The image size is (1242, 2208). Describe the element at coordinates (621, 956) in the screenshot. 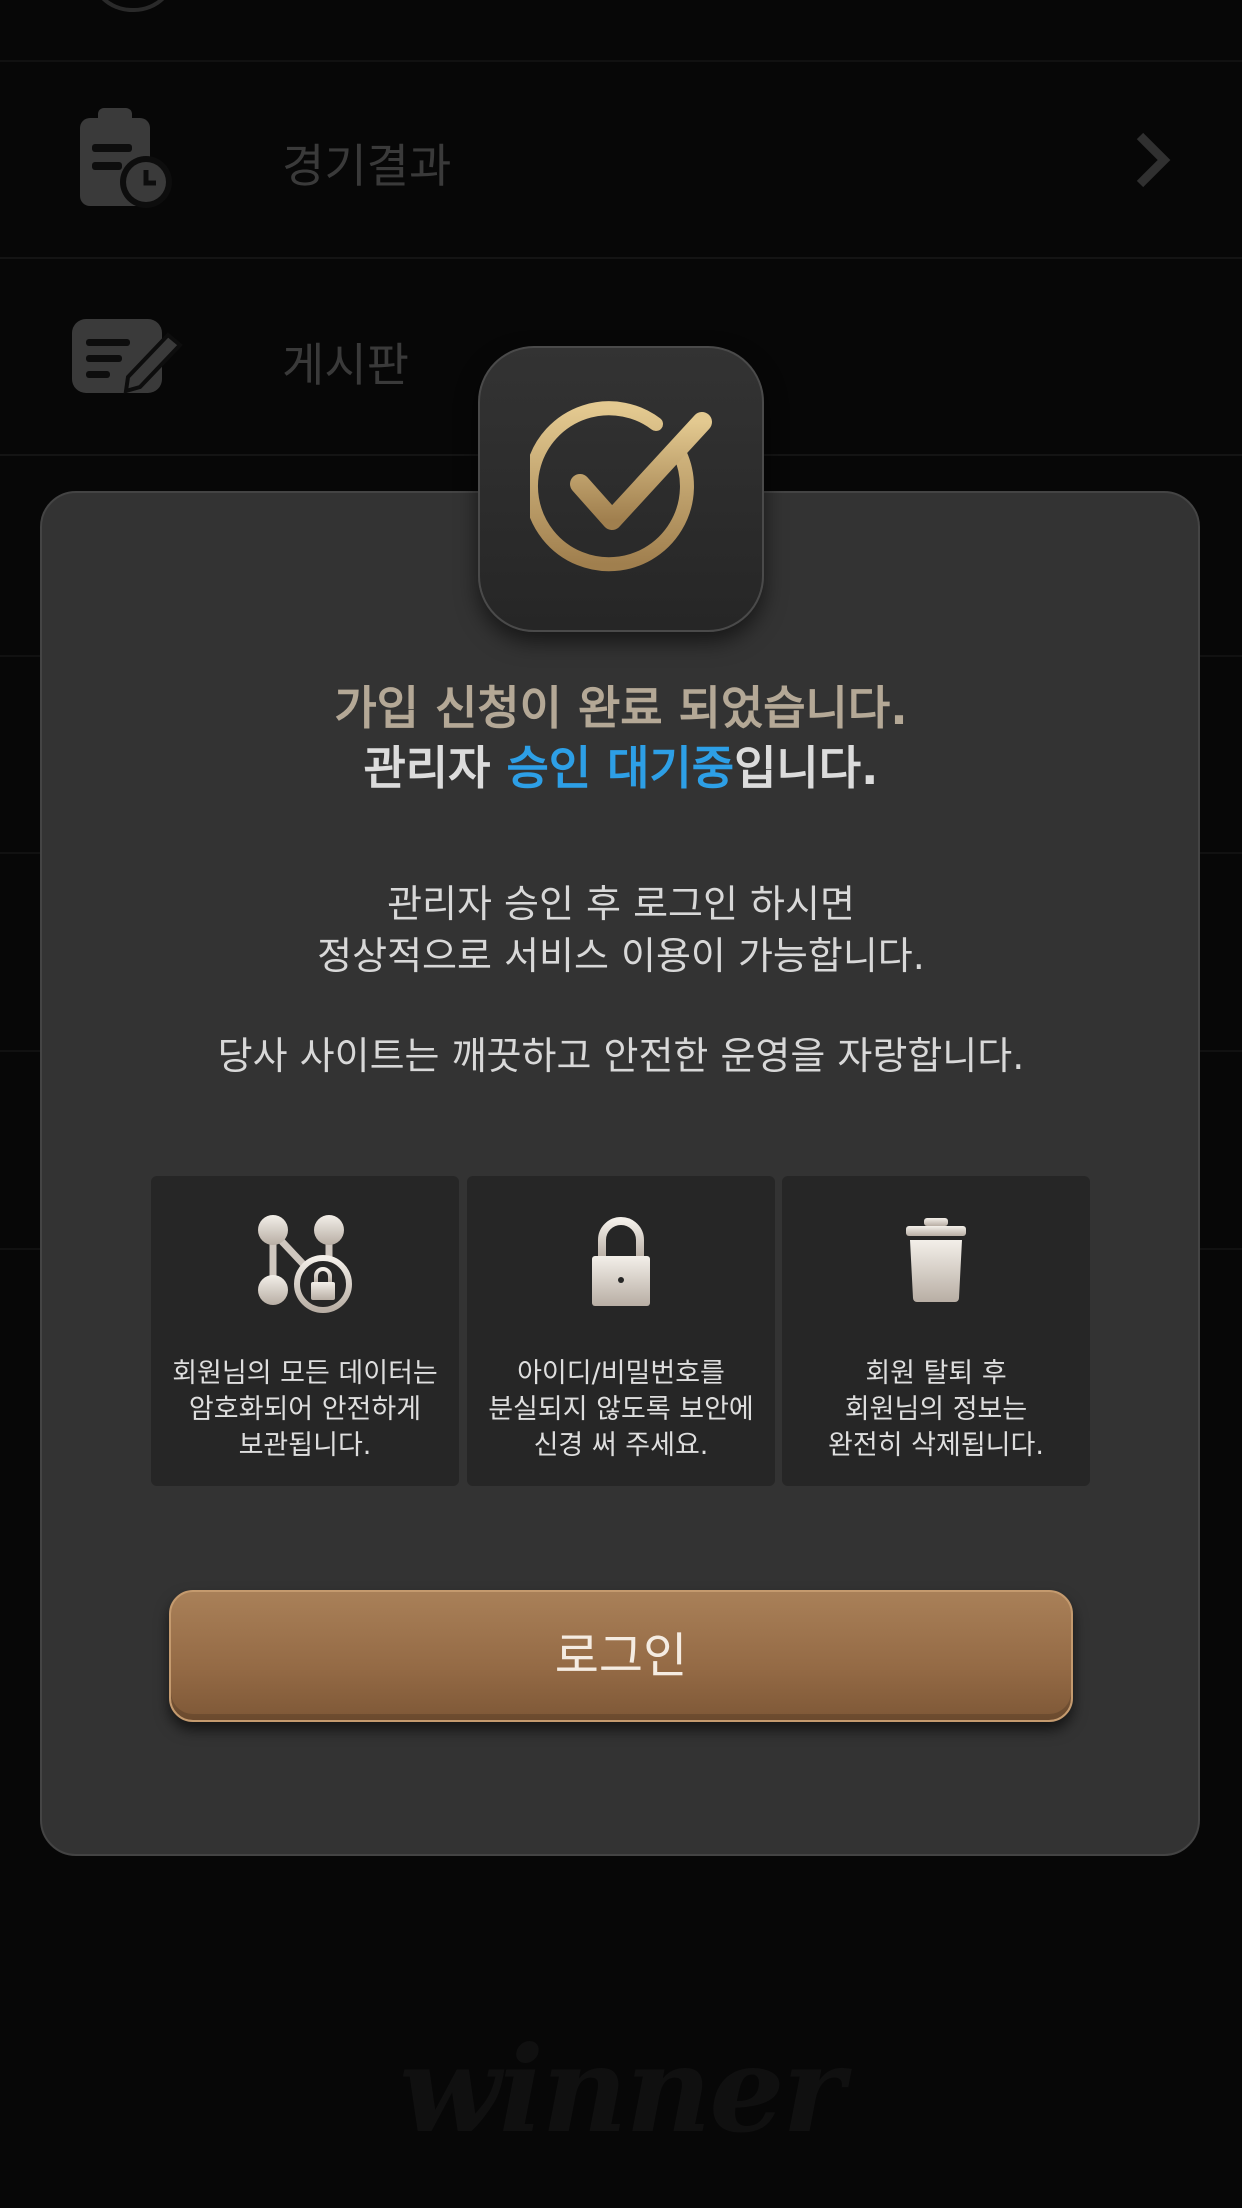

I see `message-line-2: 정상적으로 서비스 이용이 가능합니다.` at that location.